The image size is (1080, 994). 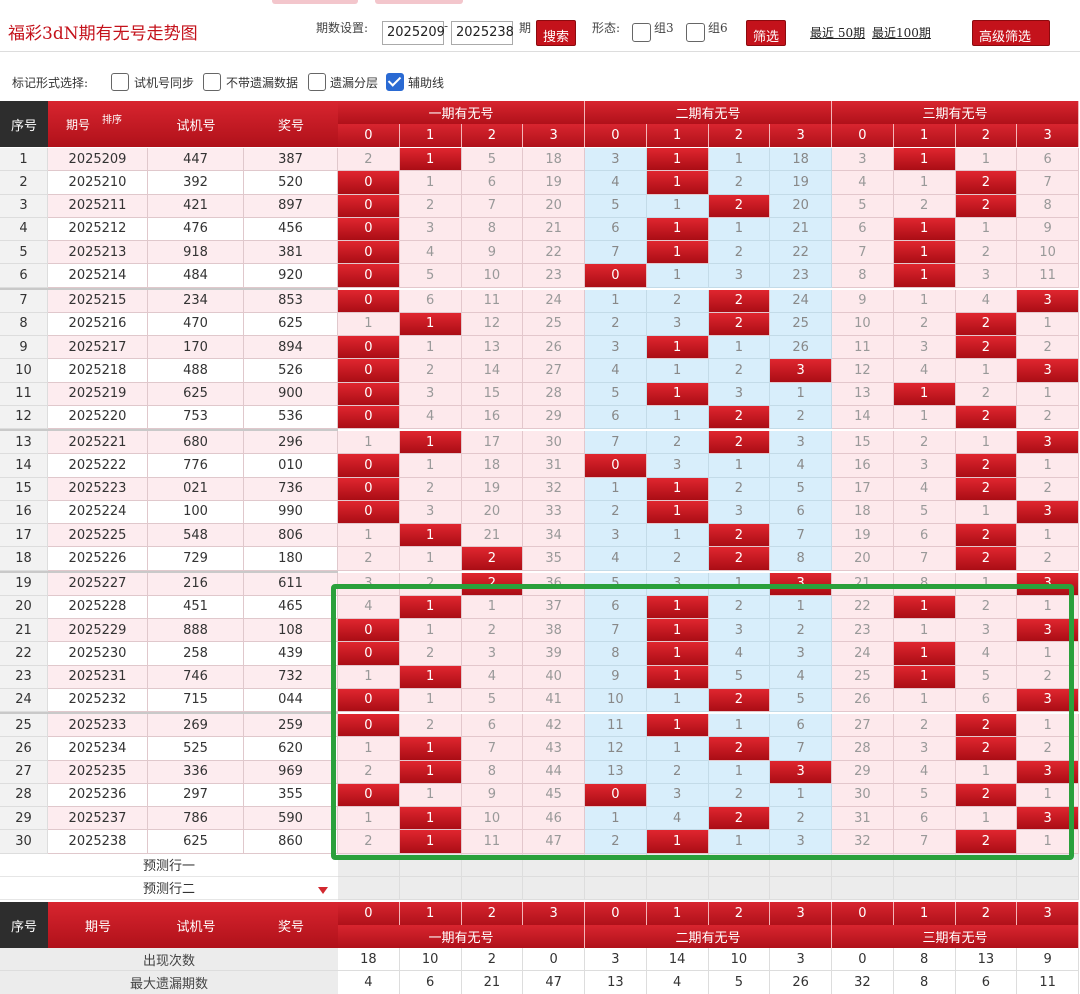 What do you see at coordinates (112, 118) in the screenshot?
I see `sort-label: 排序` at bounding box center [112, 118].